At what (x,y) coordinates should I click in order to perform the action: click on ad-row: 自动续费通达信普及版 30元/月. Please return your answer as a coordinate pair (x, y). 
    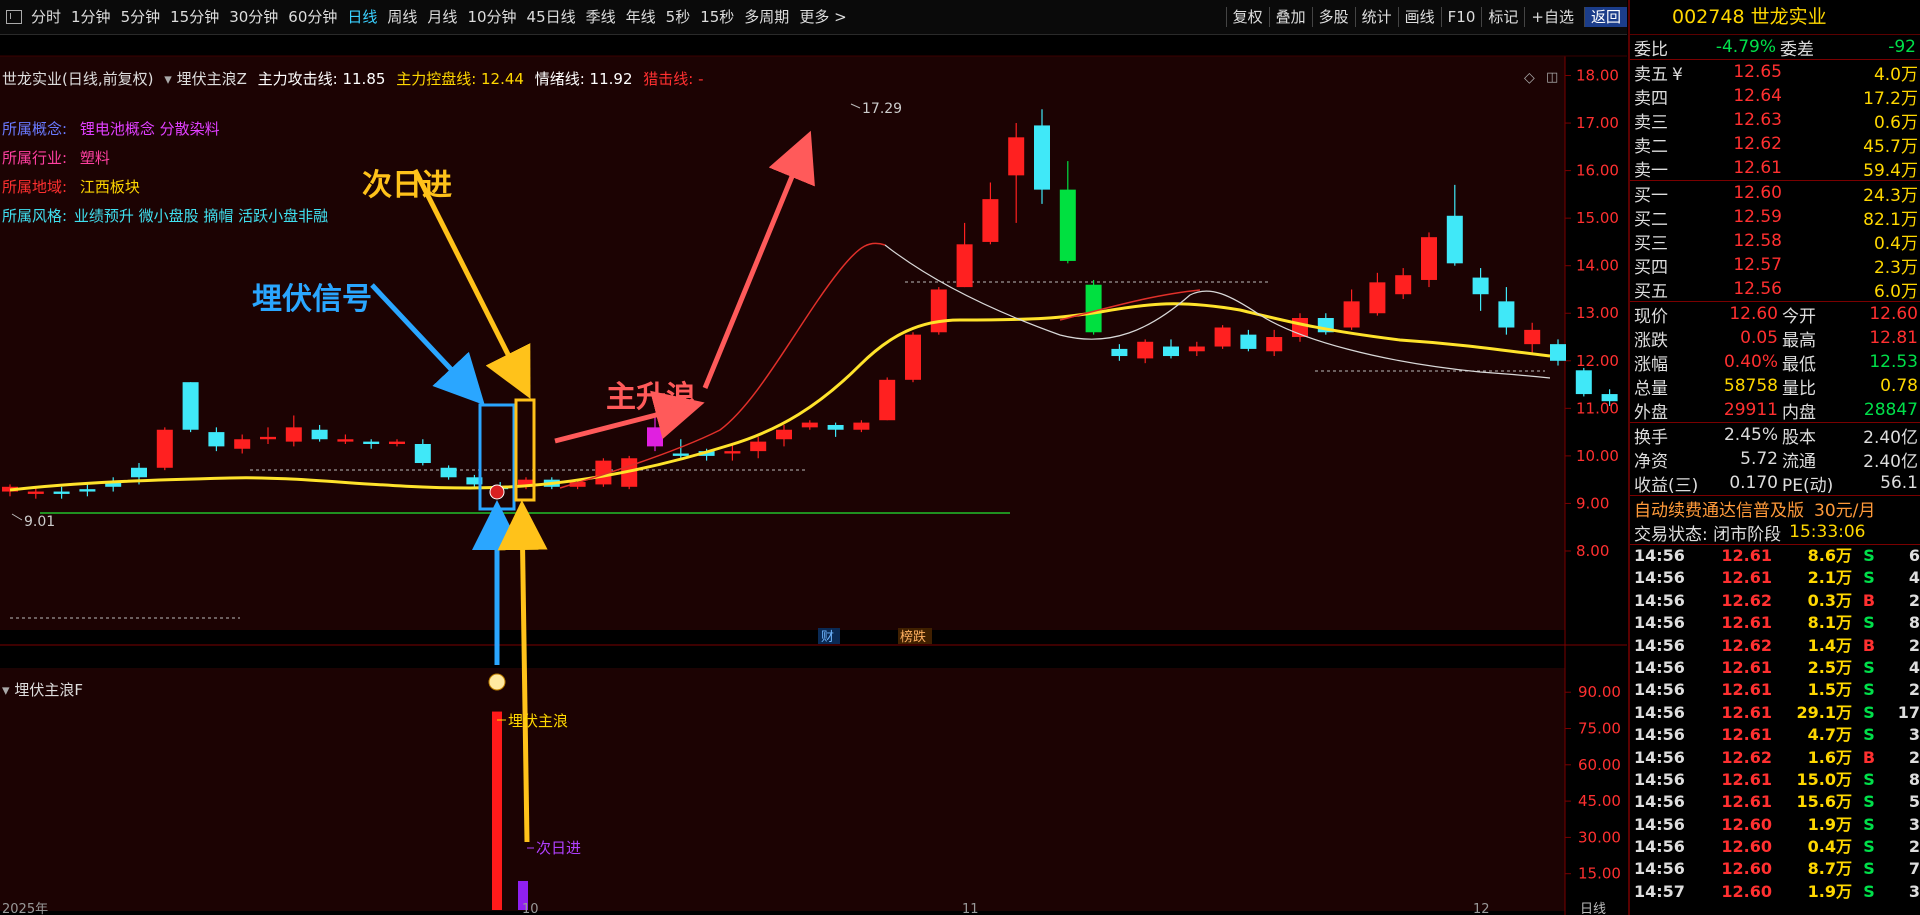
    Looking at the image, I should click on (1775, 508).